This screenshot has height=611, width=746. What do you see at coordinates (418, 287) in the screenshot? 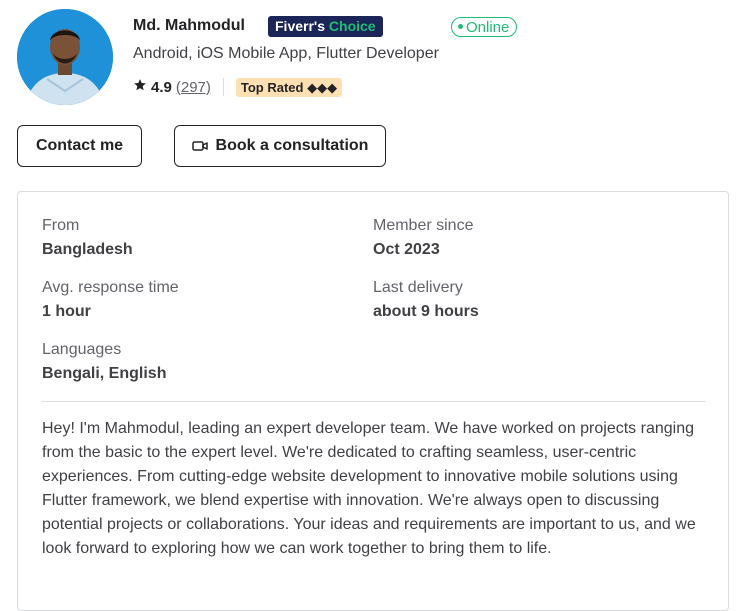
I see `stat-delivery-label: Last delivery` at bounding box center [418, 287].